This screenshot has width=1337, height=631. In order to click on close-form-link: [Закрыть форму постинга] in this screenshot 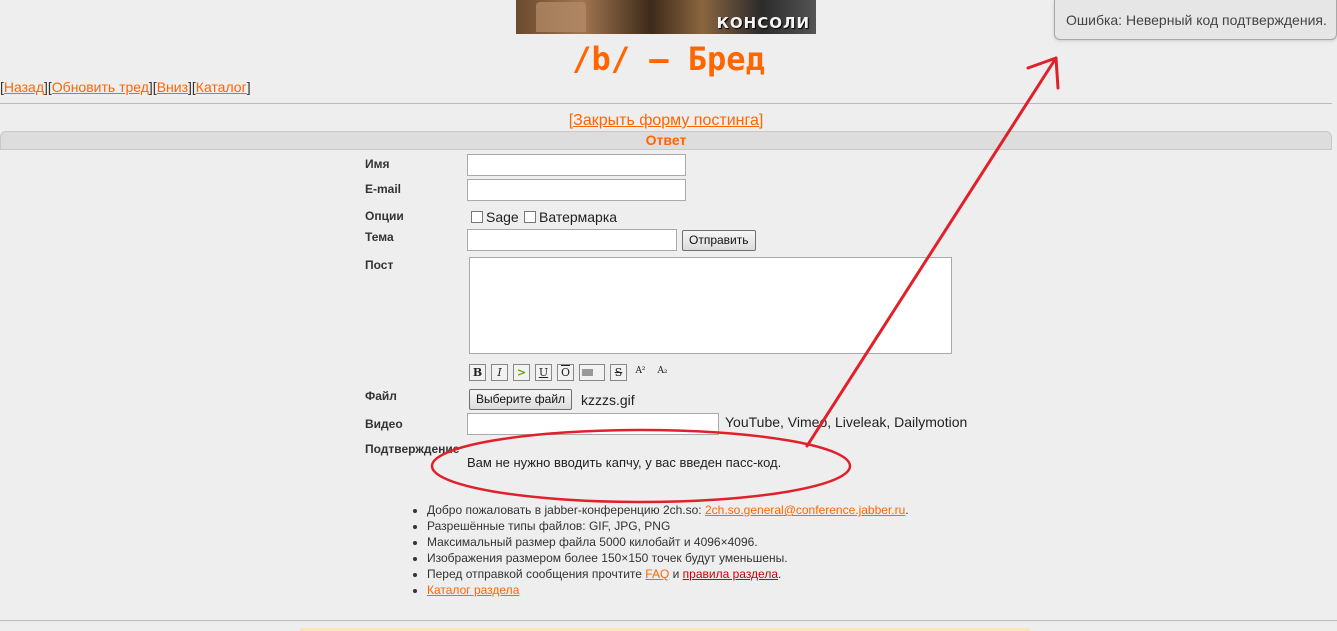, I will do `click(666, 120)`.